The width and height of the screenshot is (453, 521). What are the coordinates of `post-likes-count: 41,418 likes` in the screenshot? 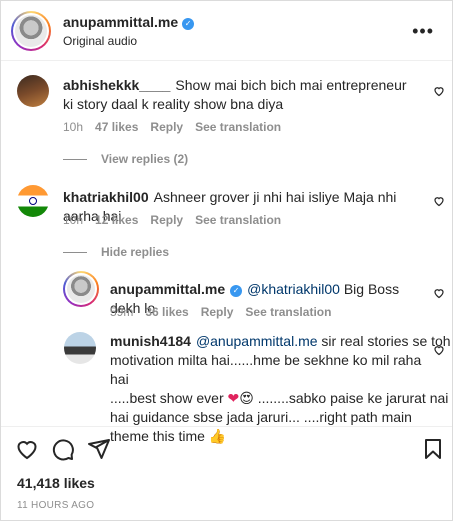 It's located at (56, 483).